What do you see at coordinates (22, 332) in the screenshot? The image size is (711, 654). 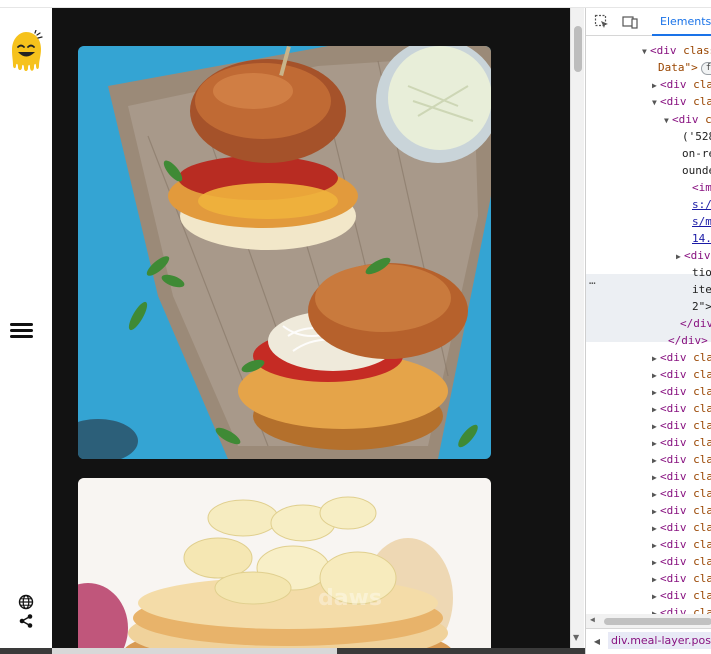 I see `hamburger-menu-icon` at bounding box center [22, 332].